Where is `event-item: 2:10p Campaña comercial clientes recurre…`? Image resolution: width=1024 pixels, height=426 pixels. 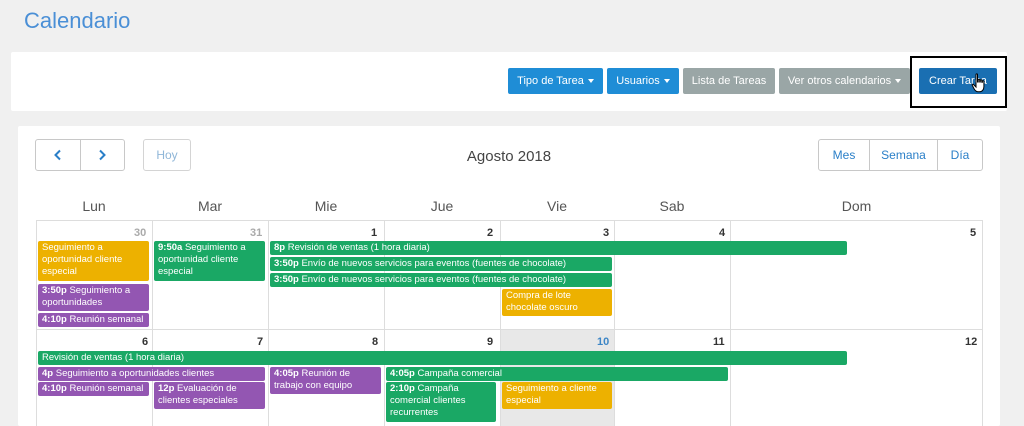
event-item: 2:10p Campaña comercial clientes recurre… is located at coordinates (441, 402).